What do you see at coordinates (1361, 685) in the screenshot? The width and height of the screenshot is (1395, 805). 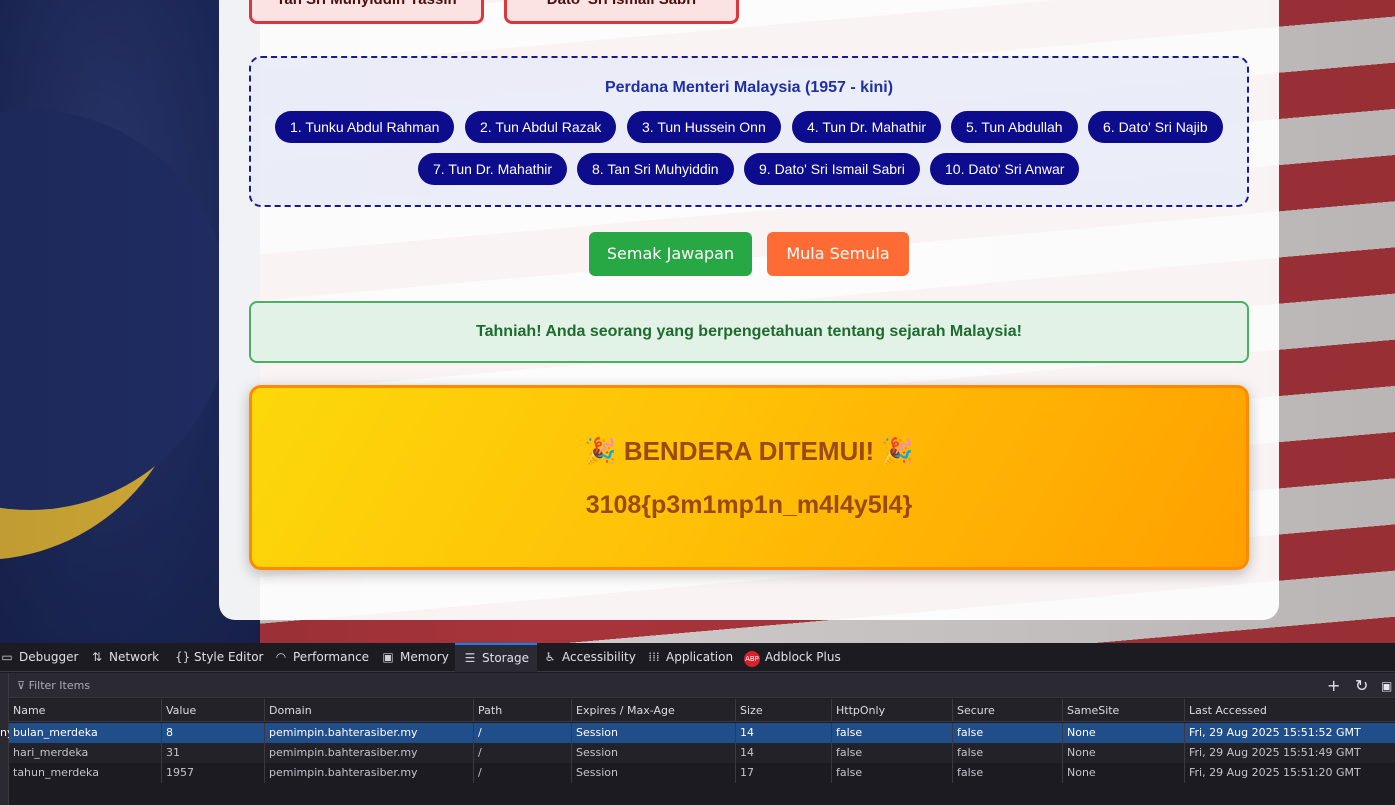 I see `refresh-icon: ↻` at bounding box center [1361, 685].